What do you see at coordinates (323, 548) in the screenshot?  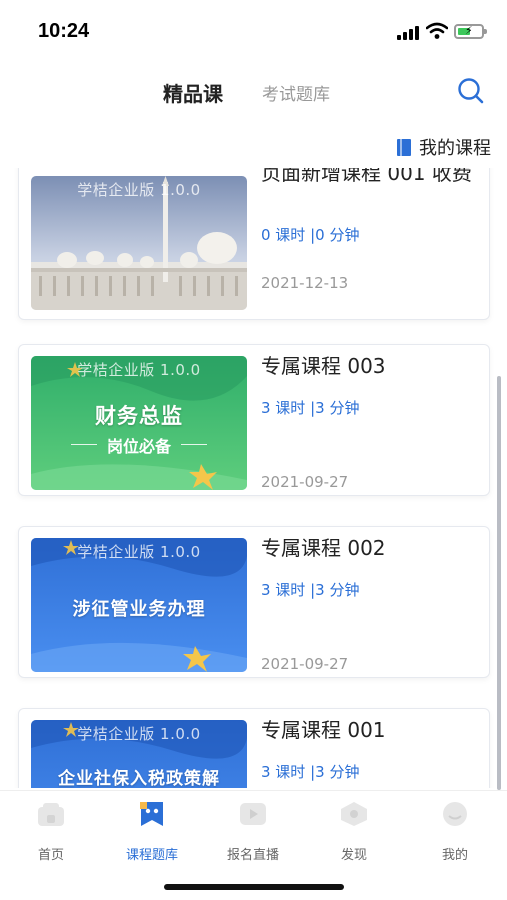 I see `course-title: 专属课程 002` at bounding box center [323, 548].